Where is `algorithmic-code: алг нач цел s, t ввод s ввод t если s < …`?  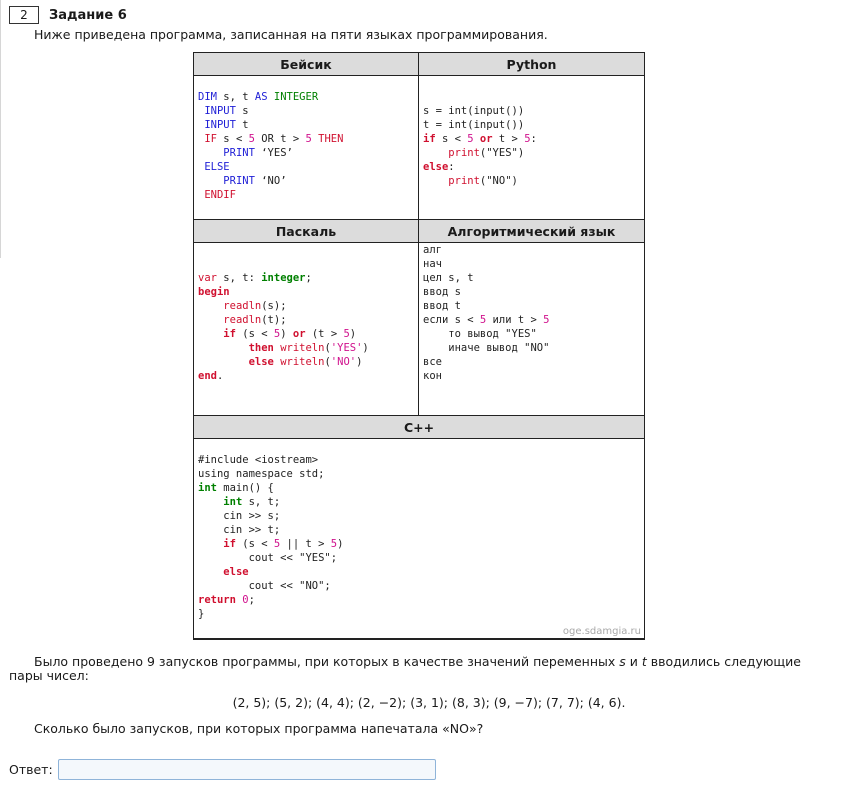
algorithmic-code: алг нач цел s, t ввод s ввод t если s < … is located at coordinates (486, 313).